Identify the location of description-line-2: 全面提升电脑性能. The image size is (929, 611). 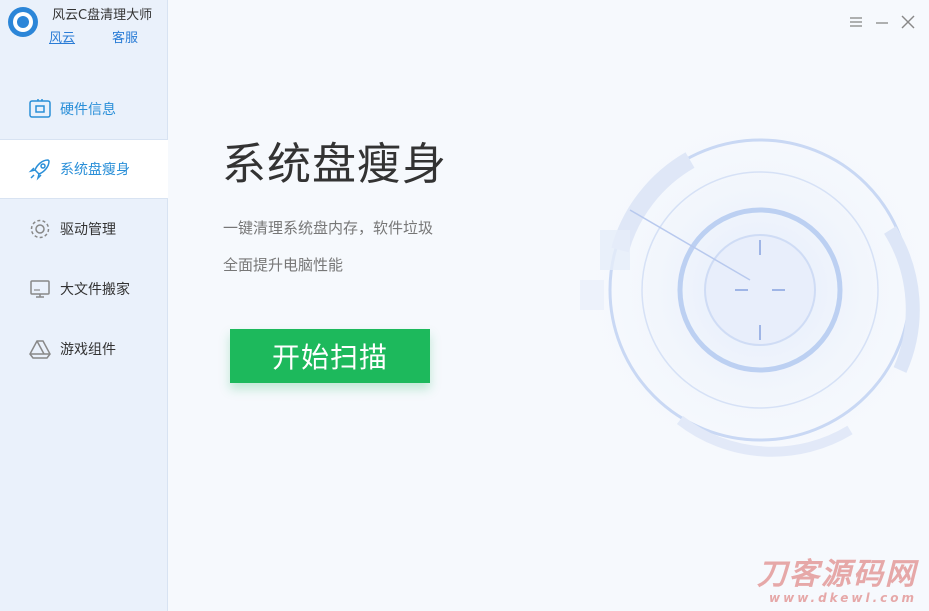
(283, 265).